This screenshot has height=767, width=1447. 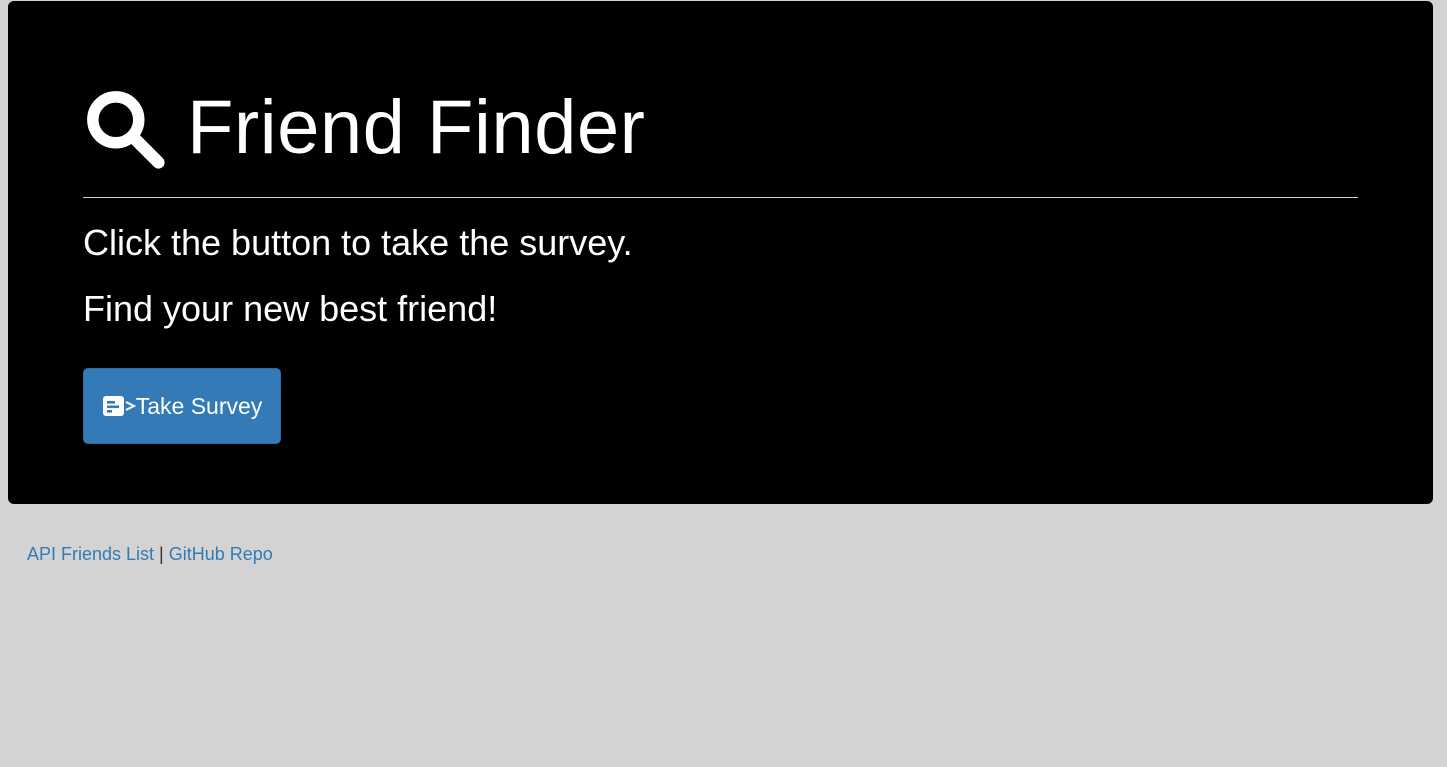 What do you see at coordinates (119, 406) in the screenshot?
I see `survey-form-icon` at bounding box center [119, 406].